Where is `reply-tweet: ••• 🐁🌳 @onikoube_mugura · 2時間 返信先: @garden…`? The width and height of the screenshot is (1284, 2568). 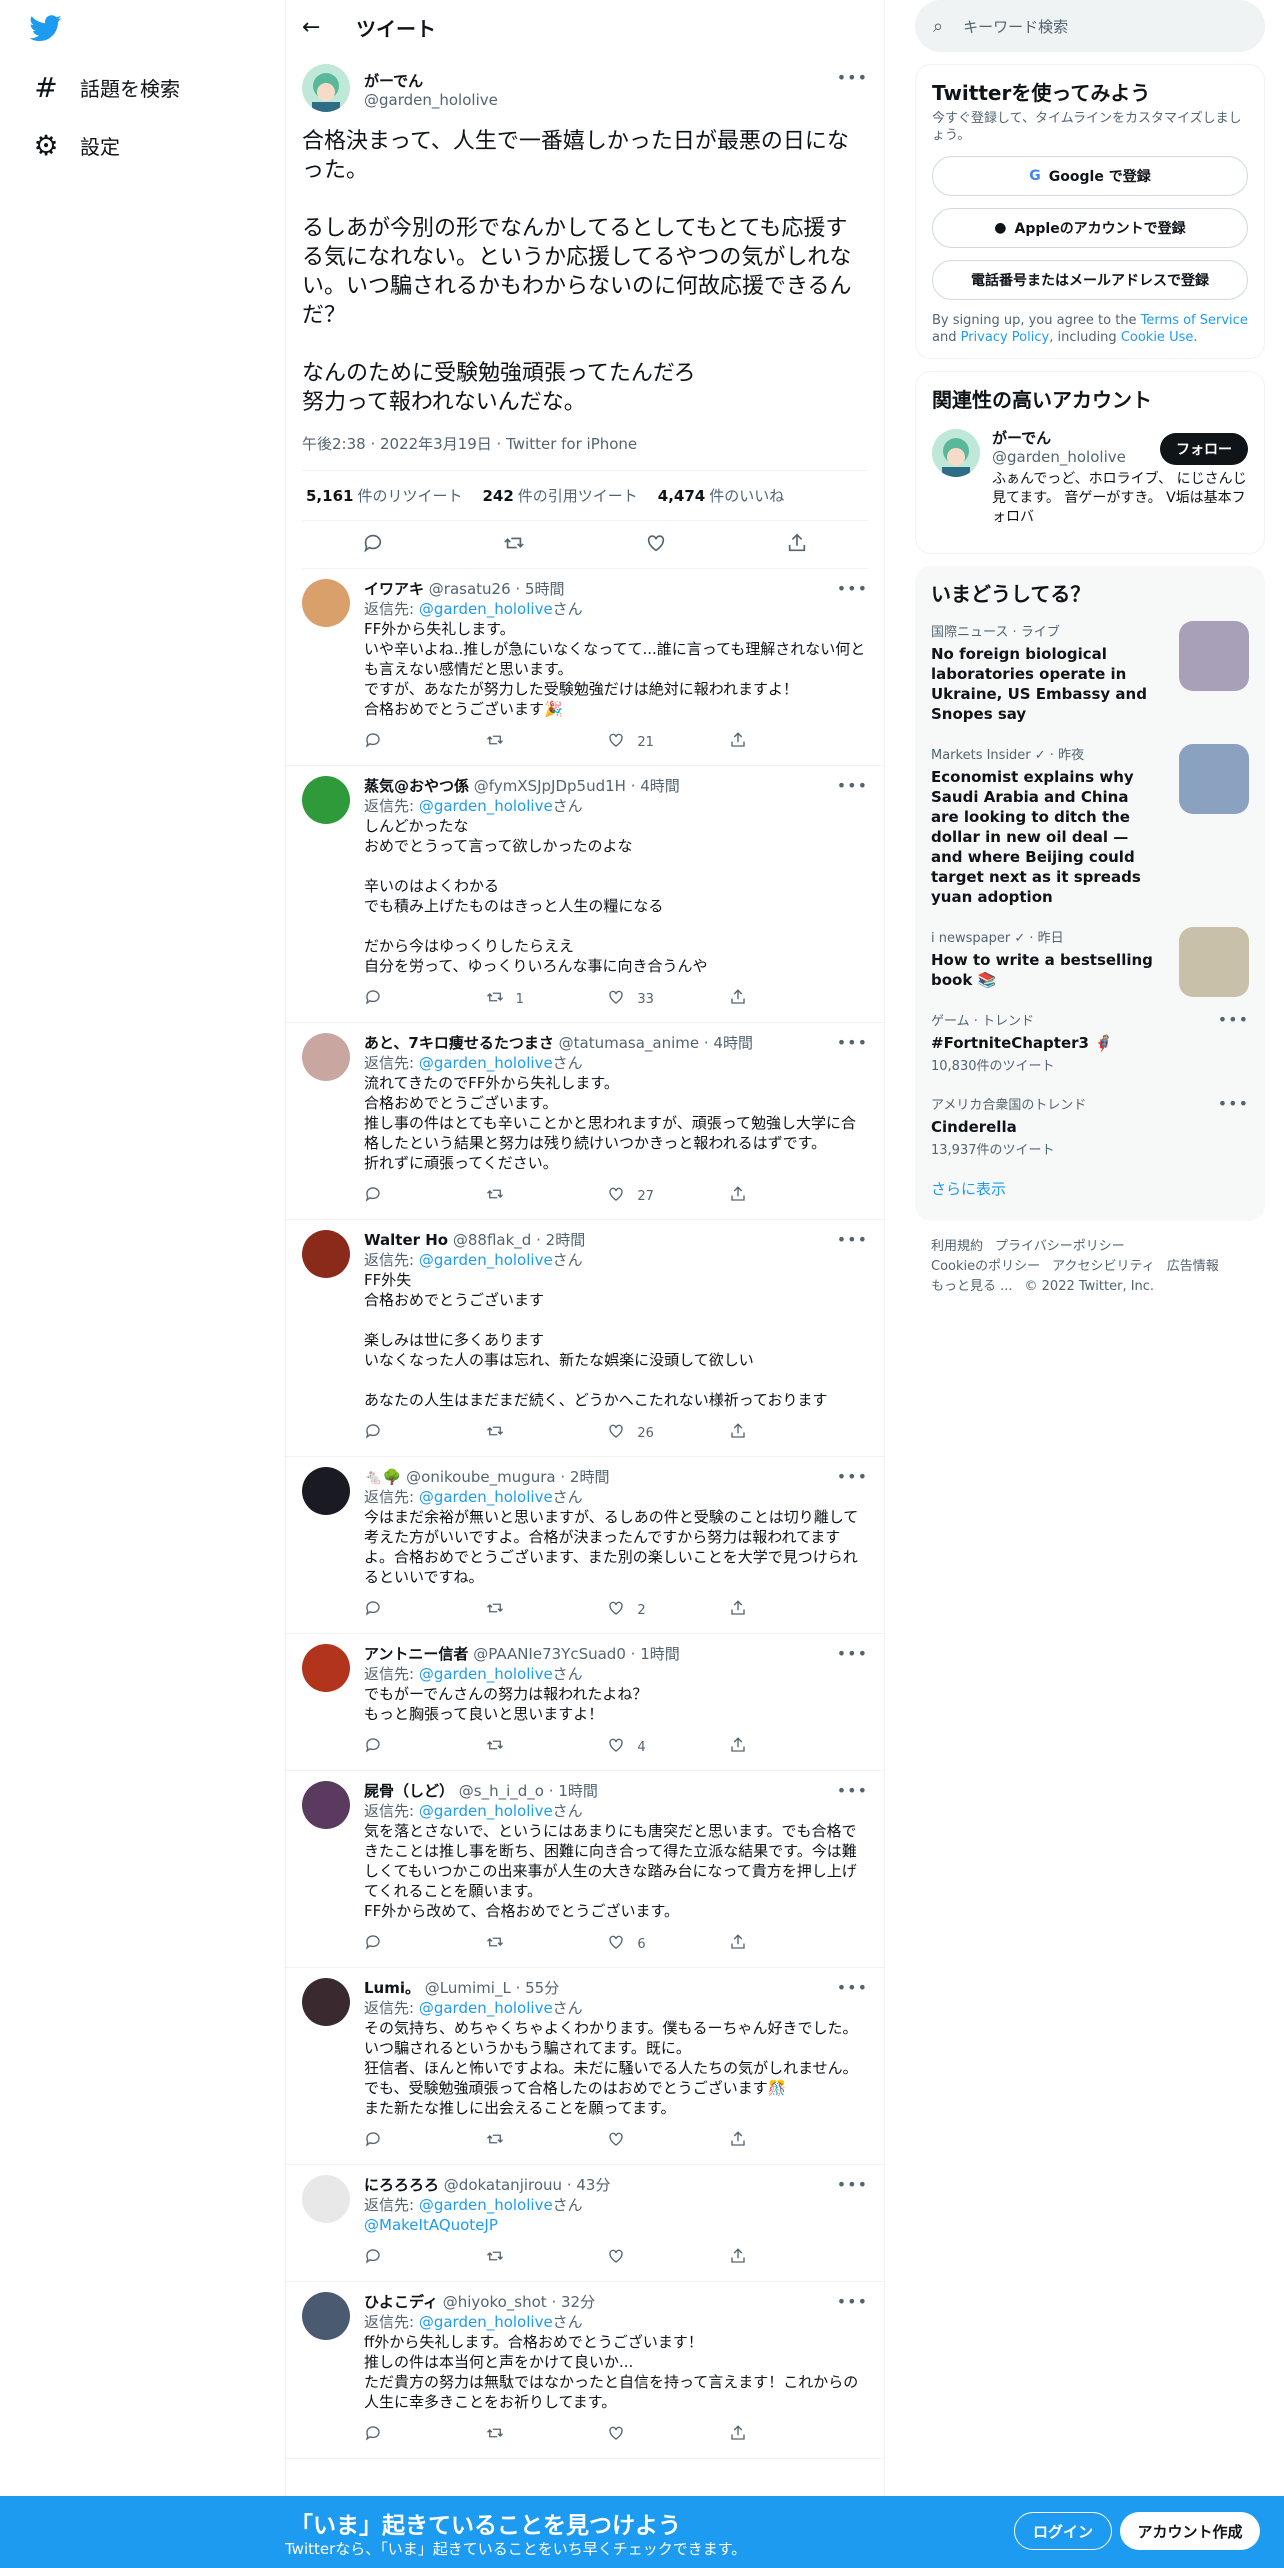 reply-tweet: ••• 🐁🌳 @onikoube_mugura · 2時間 返信先: @garden… is located at coordinates (585, 1545).